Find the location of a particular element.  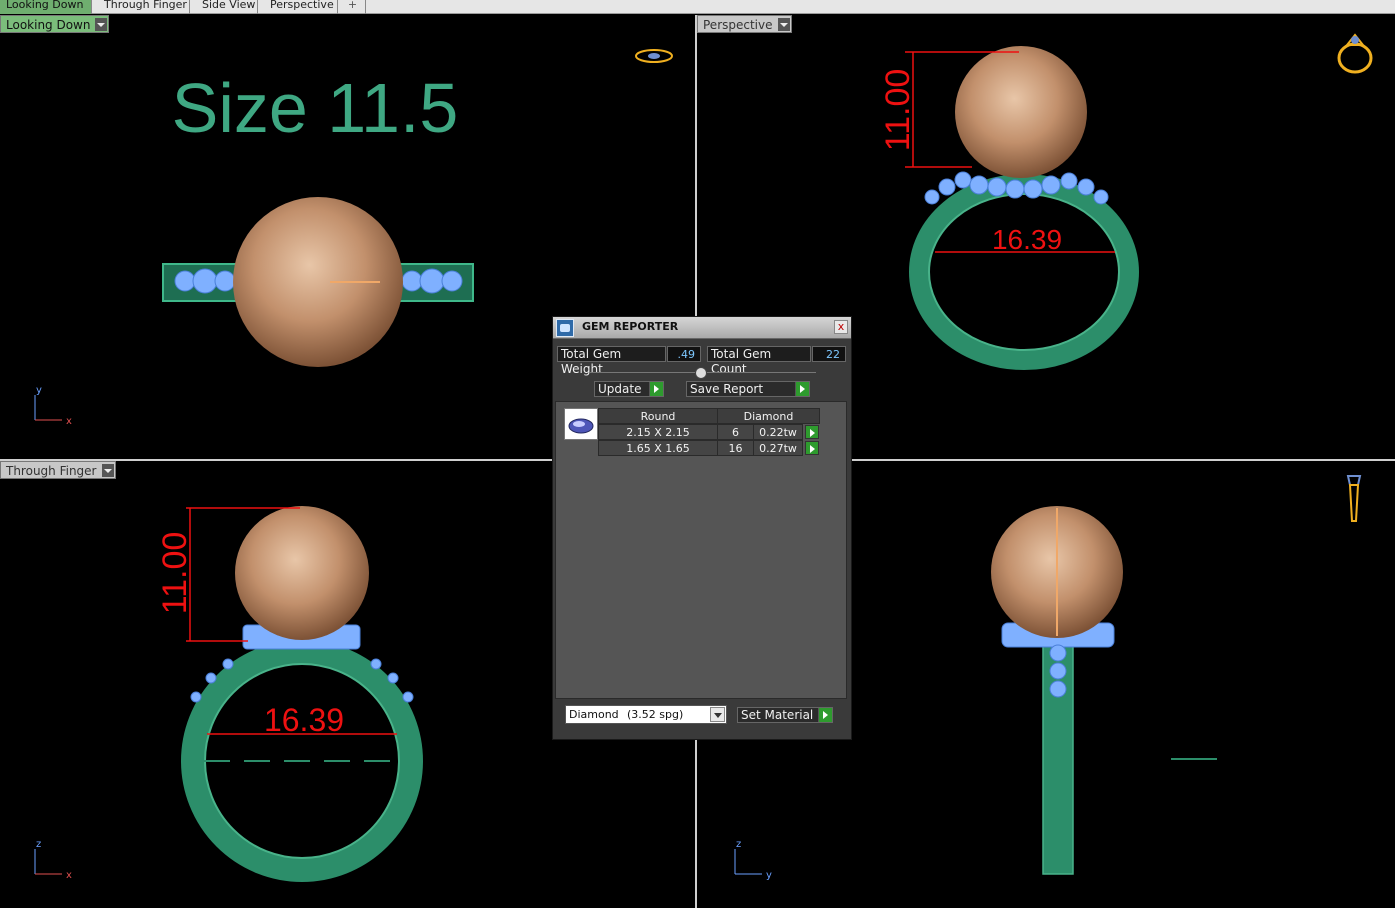

viewport-label-perspective: Perspective is located at coordinates (744, 24).